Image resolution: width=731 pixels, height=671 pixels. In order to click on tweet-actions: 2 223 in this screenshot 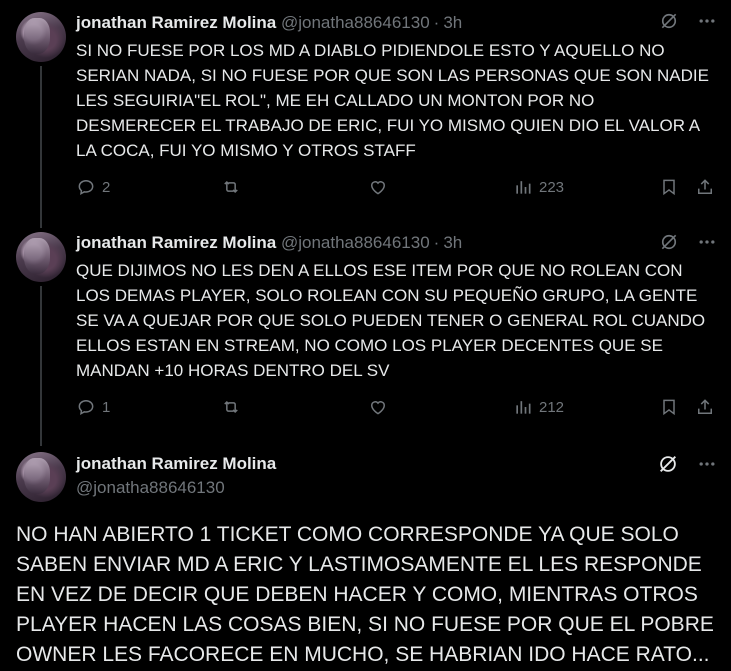, I will do `click(396, 189)`.